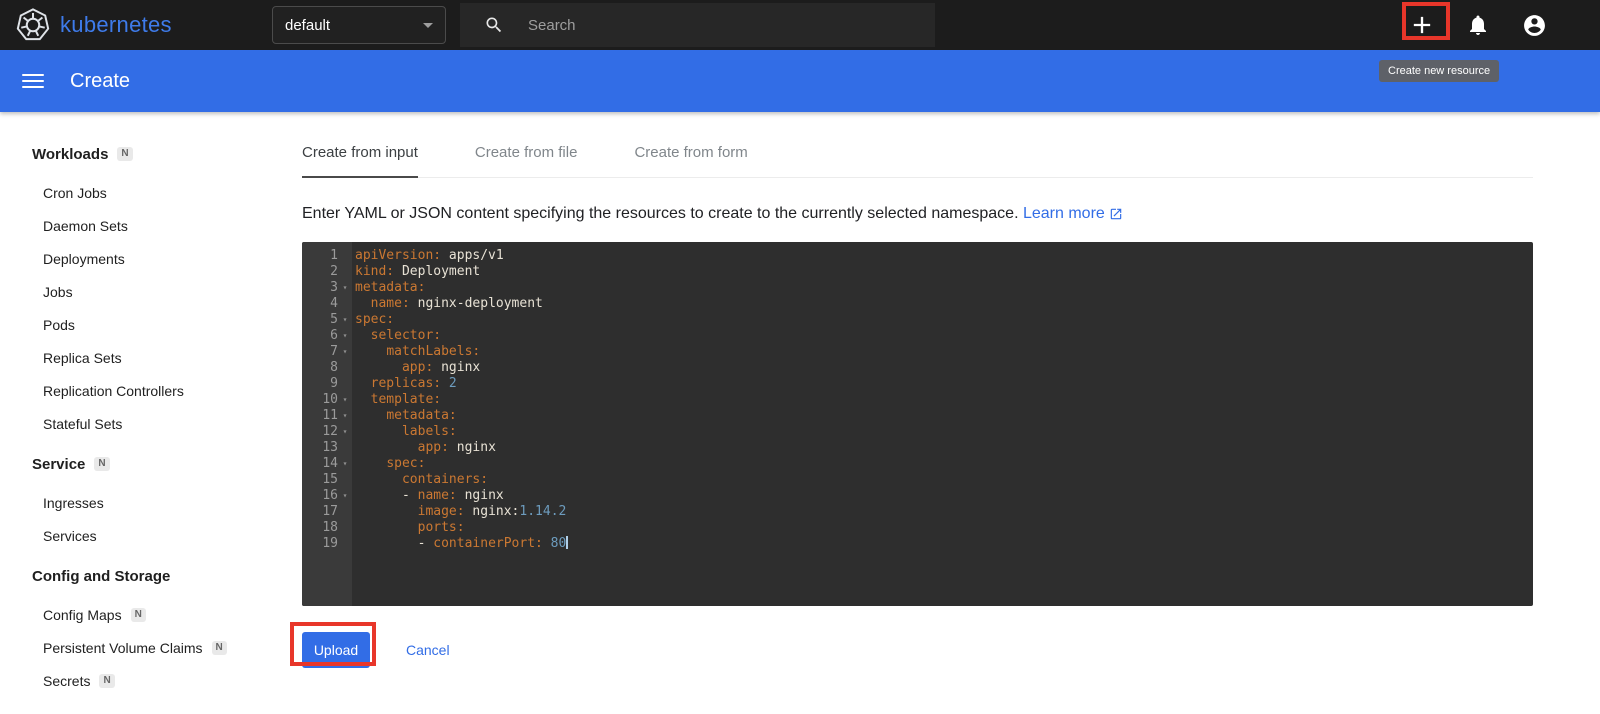  I want to click on code-token: 80, so click(554, 543).